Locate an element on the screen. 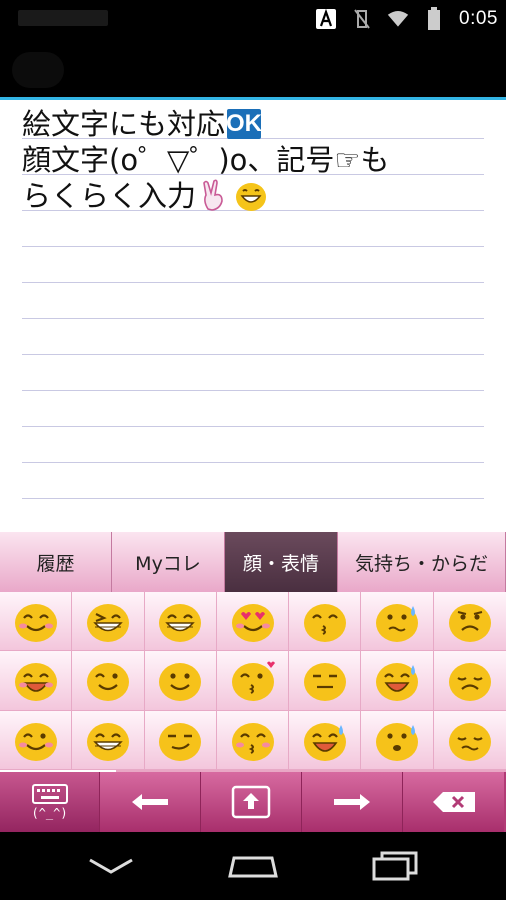 The width and height of the screenshot is (506, 900). editor-content: 絵文字にも対応 OK 顔文字(o゜▽゜)o、記号☞も らくらく入力 is located at coordinates (257, 160).